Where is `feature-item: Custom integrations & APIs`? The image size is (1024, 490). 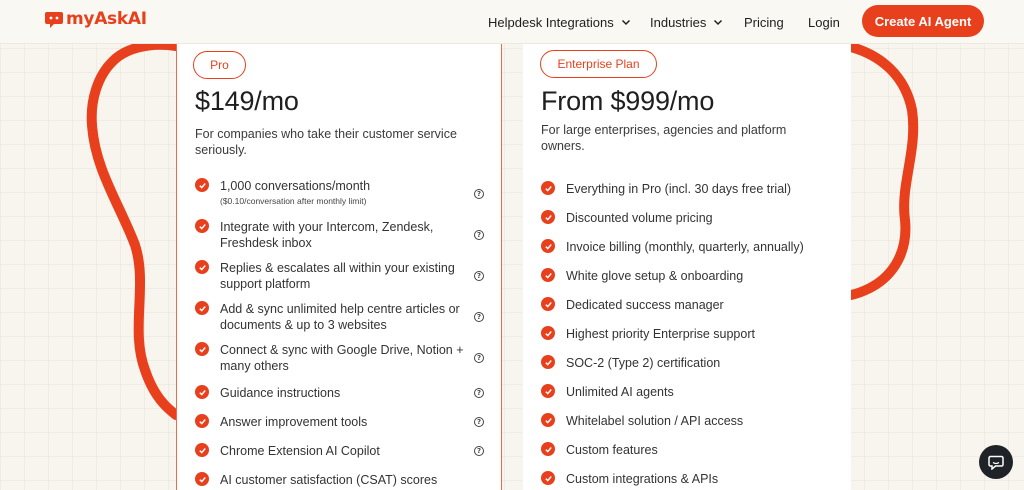 feature-item: Custom integrations & APIs is located at coordinates (629, 479).